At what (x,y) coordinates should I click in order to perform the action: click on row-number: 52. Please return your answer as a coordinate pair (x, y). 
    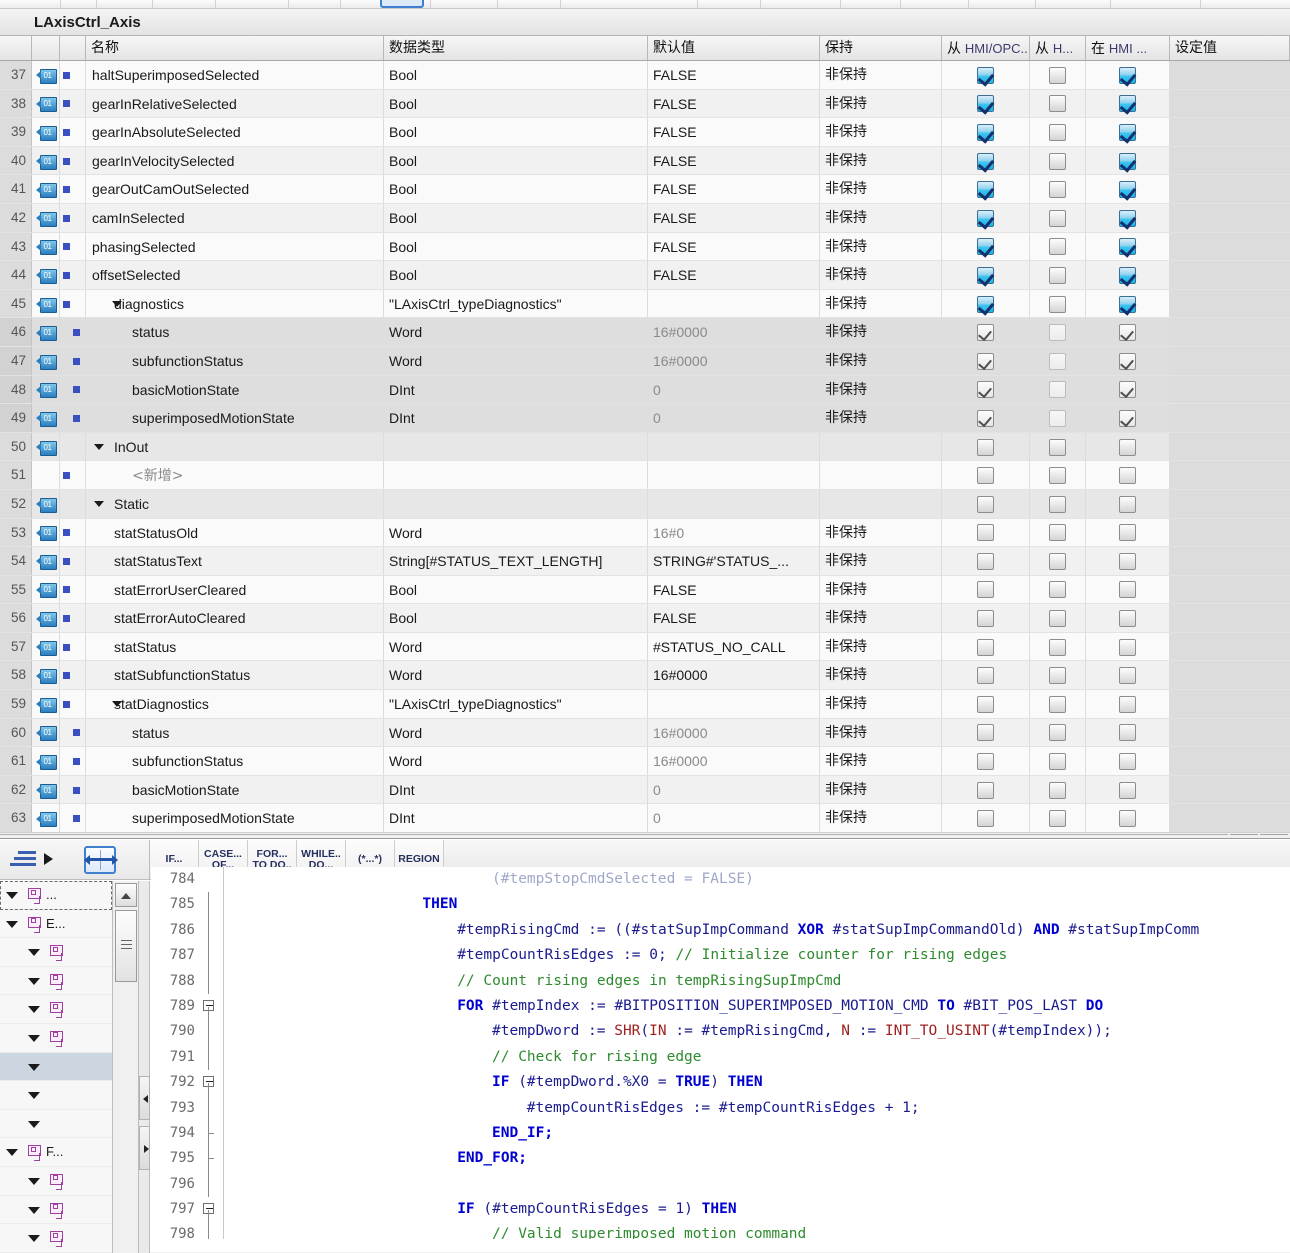
    Looking at the image, I should click on (16, 504).